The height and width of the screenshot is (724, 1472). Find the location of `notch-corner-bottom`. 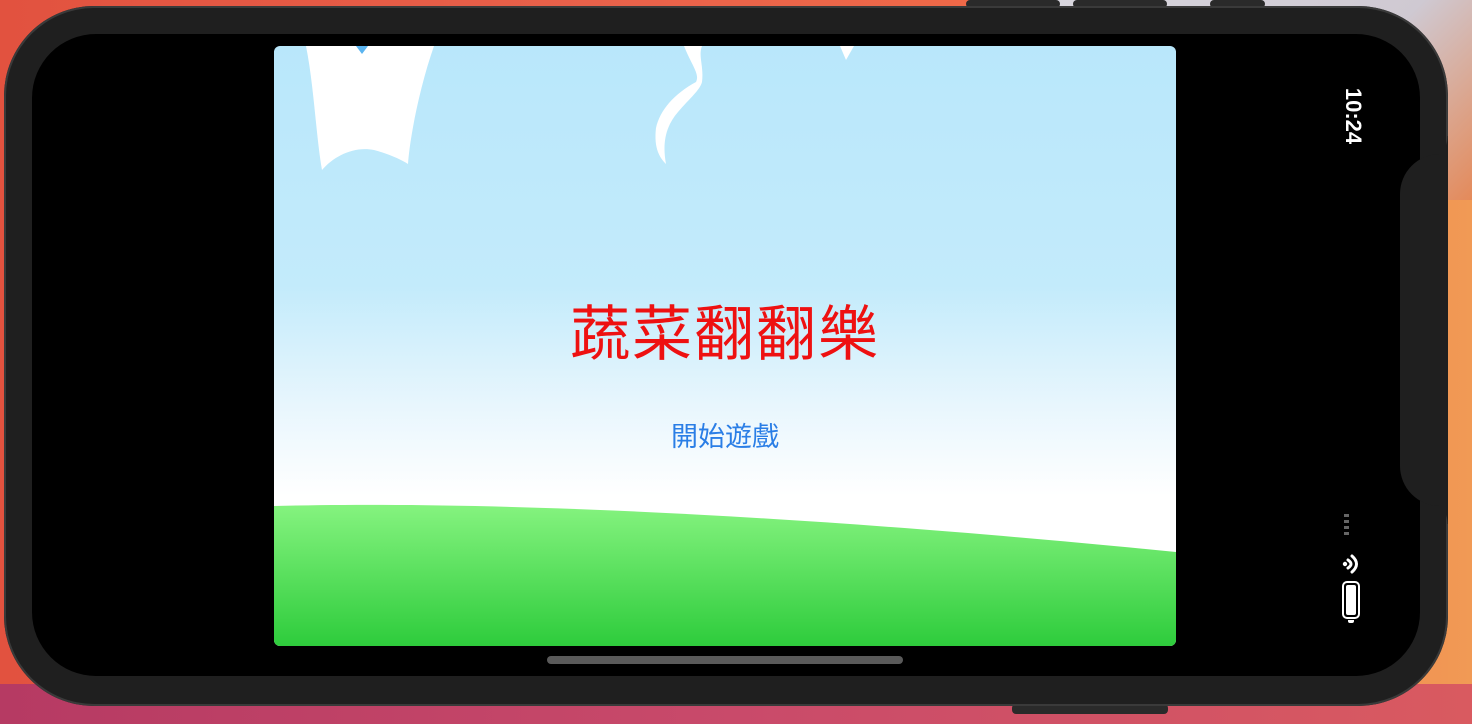

notch-corner-bottom is located at coordinates (1435, 511).